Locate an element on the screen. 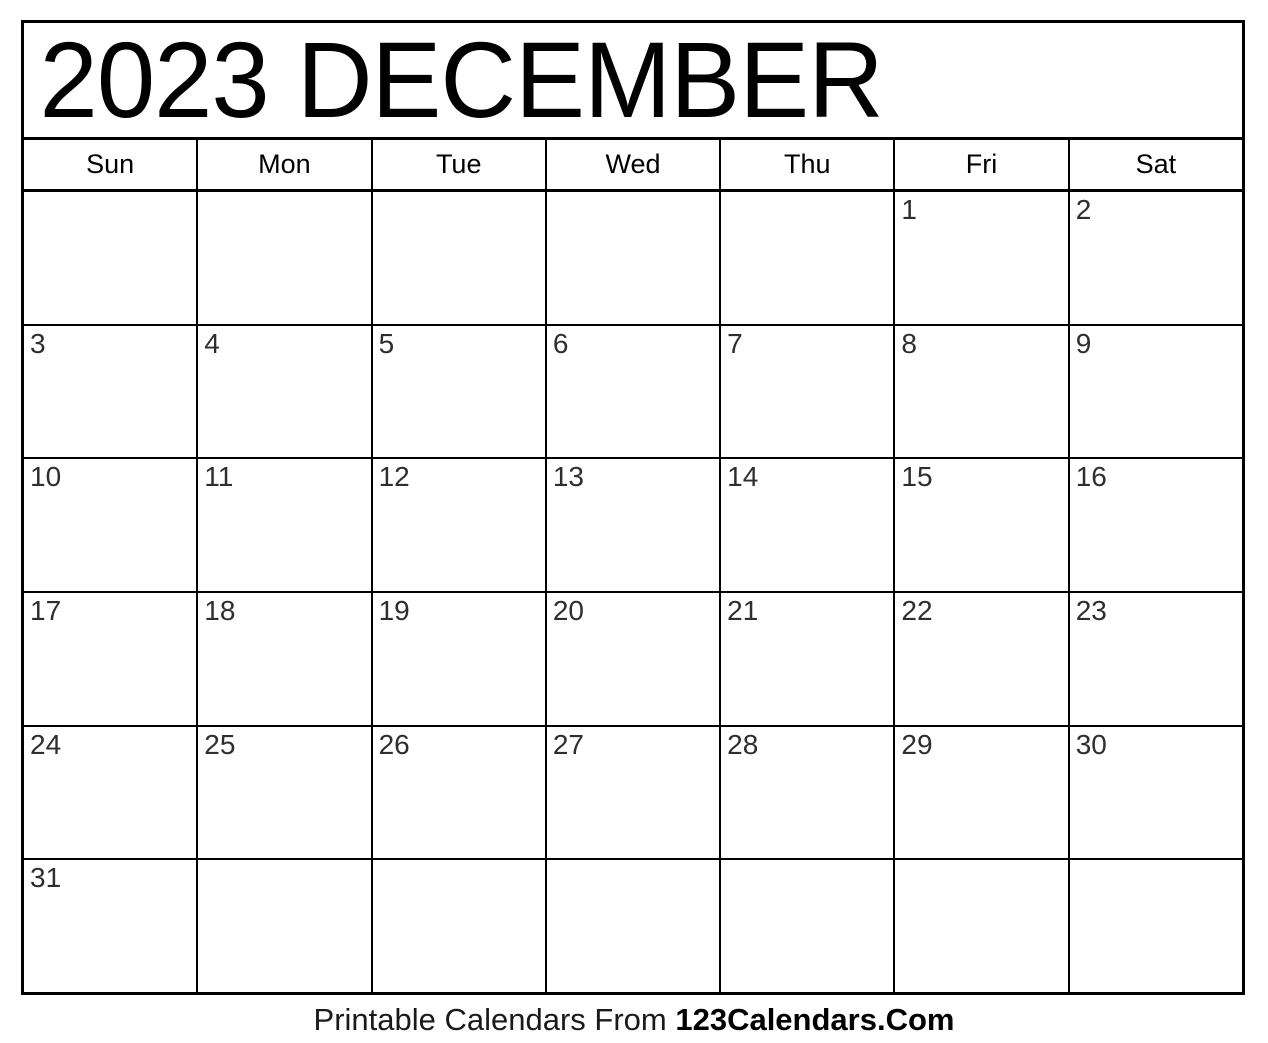 This screenshot has height=1043, width=1268. week-row: 10 11 12 13 14 15 16 is located at coordinates (633, 526).